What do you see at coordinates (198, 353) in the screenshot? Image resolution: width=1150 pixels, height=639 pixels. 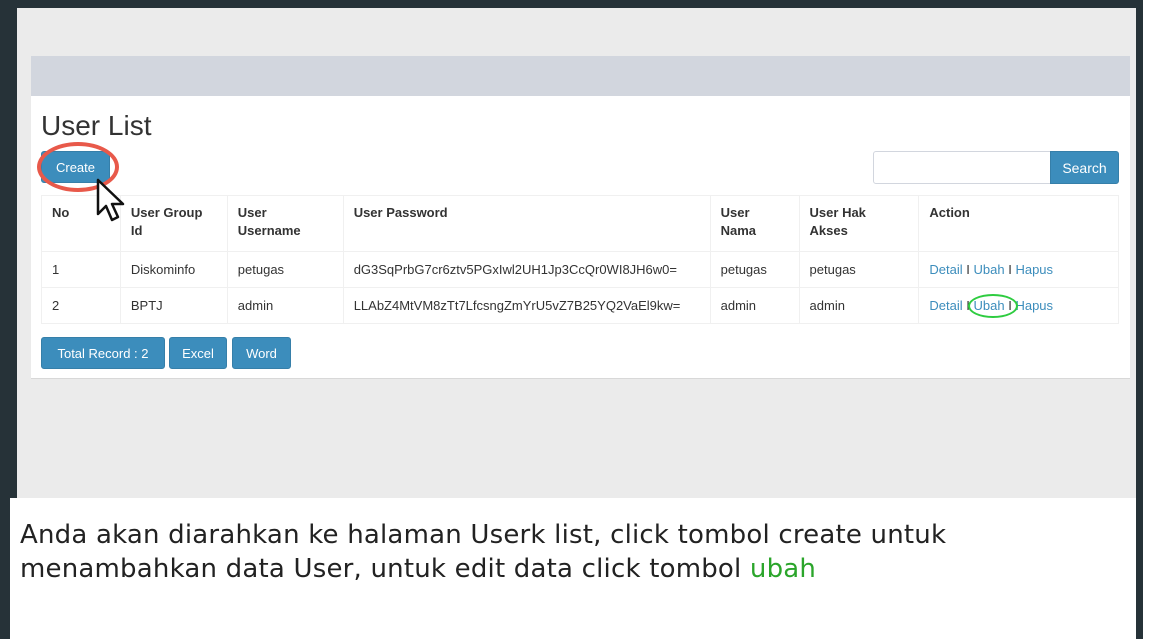 I see `excel-button: Excel` at bounding box center [198, 353].